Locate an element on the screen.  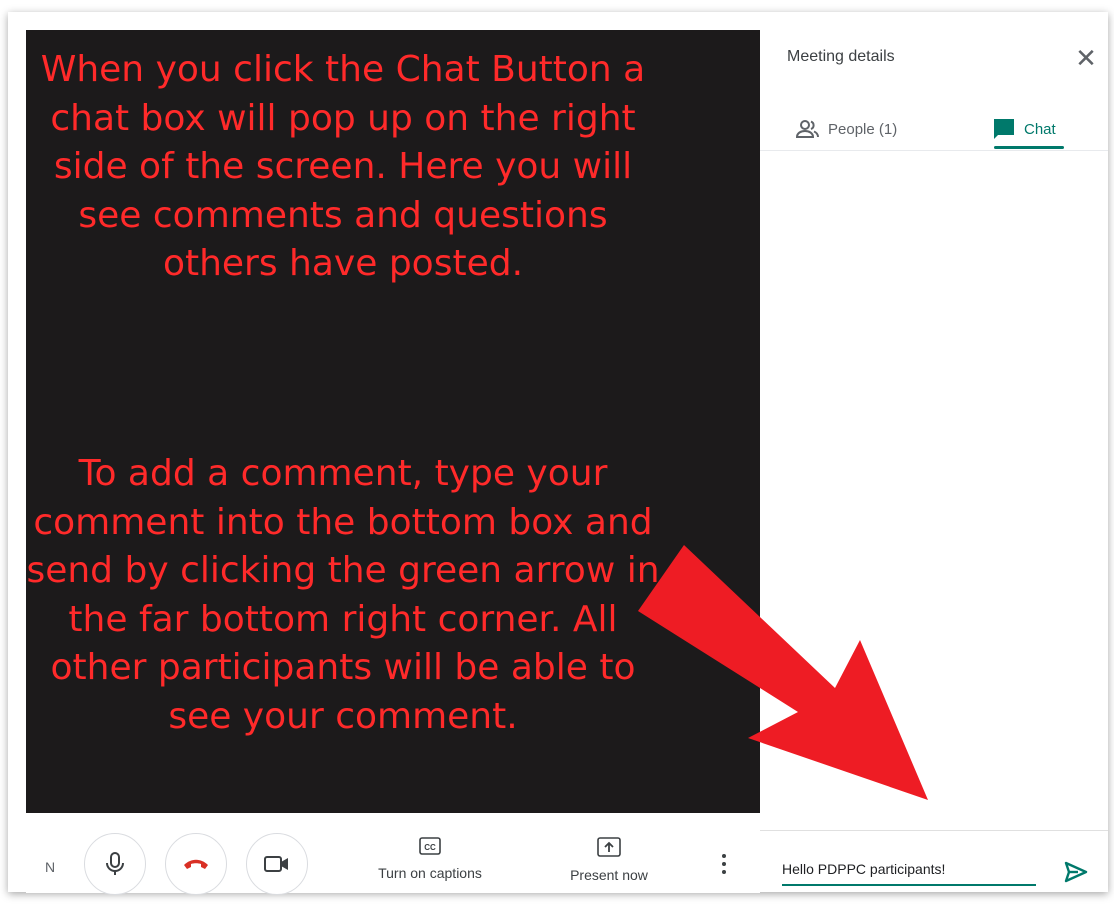
tab-chat-indicator is located at coordinates (1029, 147).